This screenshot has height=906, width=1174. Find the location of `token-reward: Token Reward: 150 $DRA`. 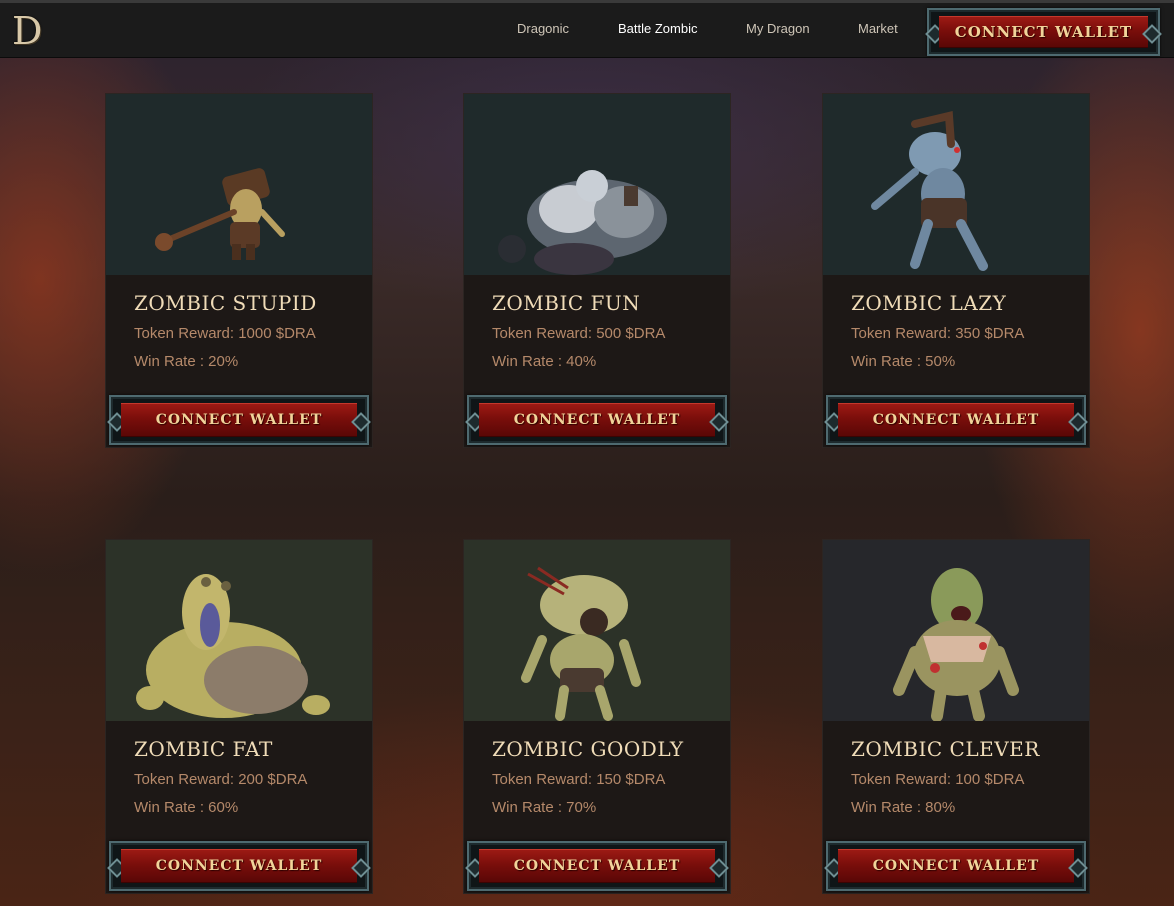

token-reward: Token Reward: 150 $DRA is located at coordinates (579, 779).